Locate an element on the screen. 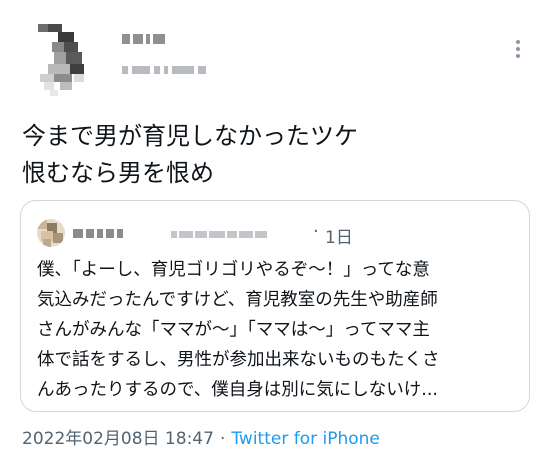  quoted-timestamp: 1日 is located at coordinates (339, 235).